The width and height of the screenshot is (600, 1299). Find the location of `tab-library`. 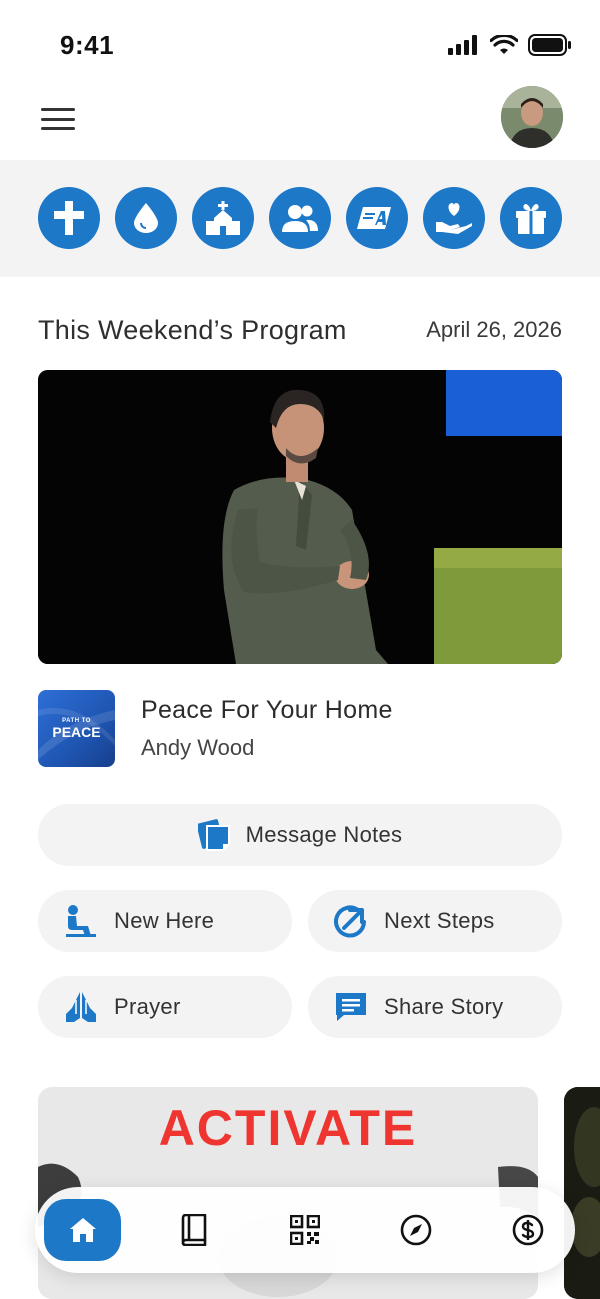

tab-library is located at coordinates (193, 1230).